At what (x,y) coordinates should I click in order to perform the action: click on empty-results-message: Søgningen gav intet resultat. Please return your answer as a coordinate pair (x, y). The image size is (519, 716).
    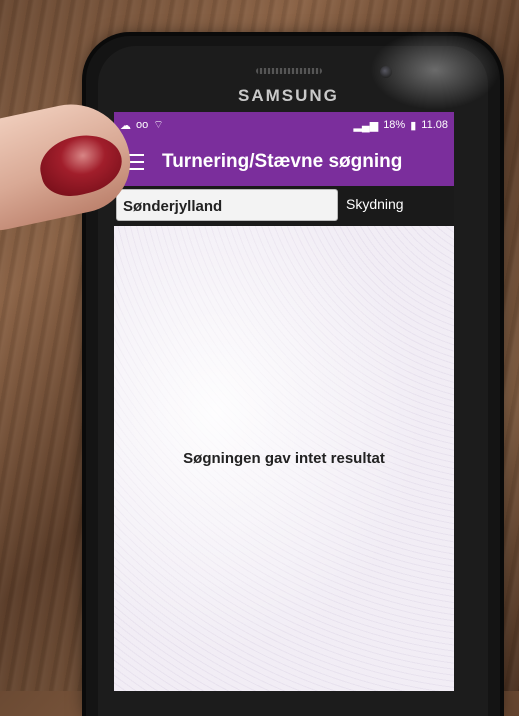
    Looking at the image, I should click on (284, 458).